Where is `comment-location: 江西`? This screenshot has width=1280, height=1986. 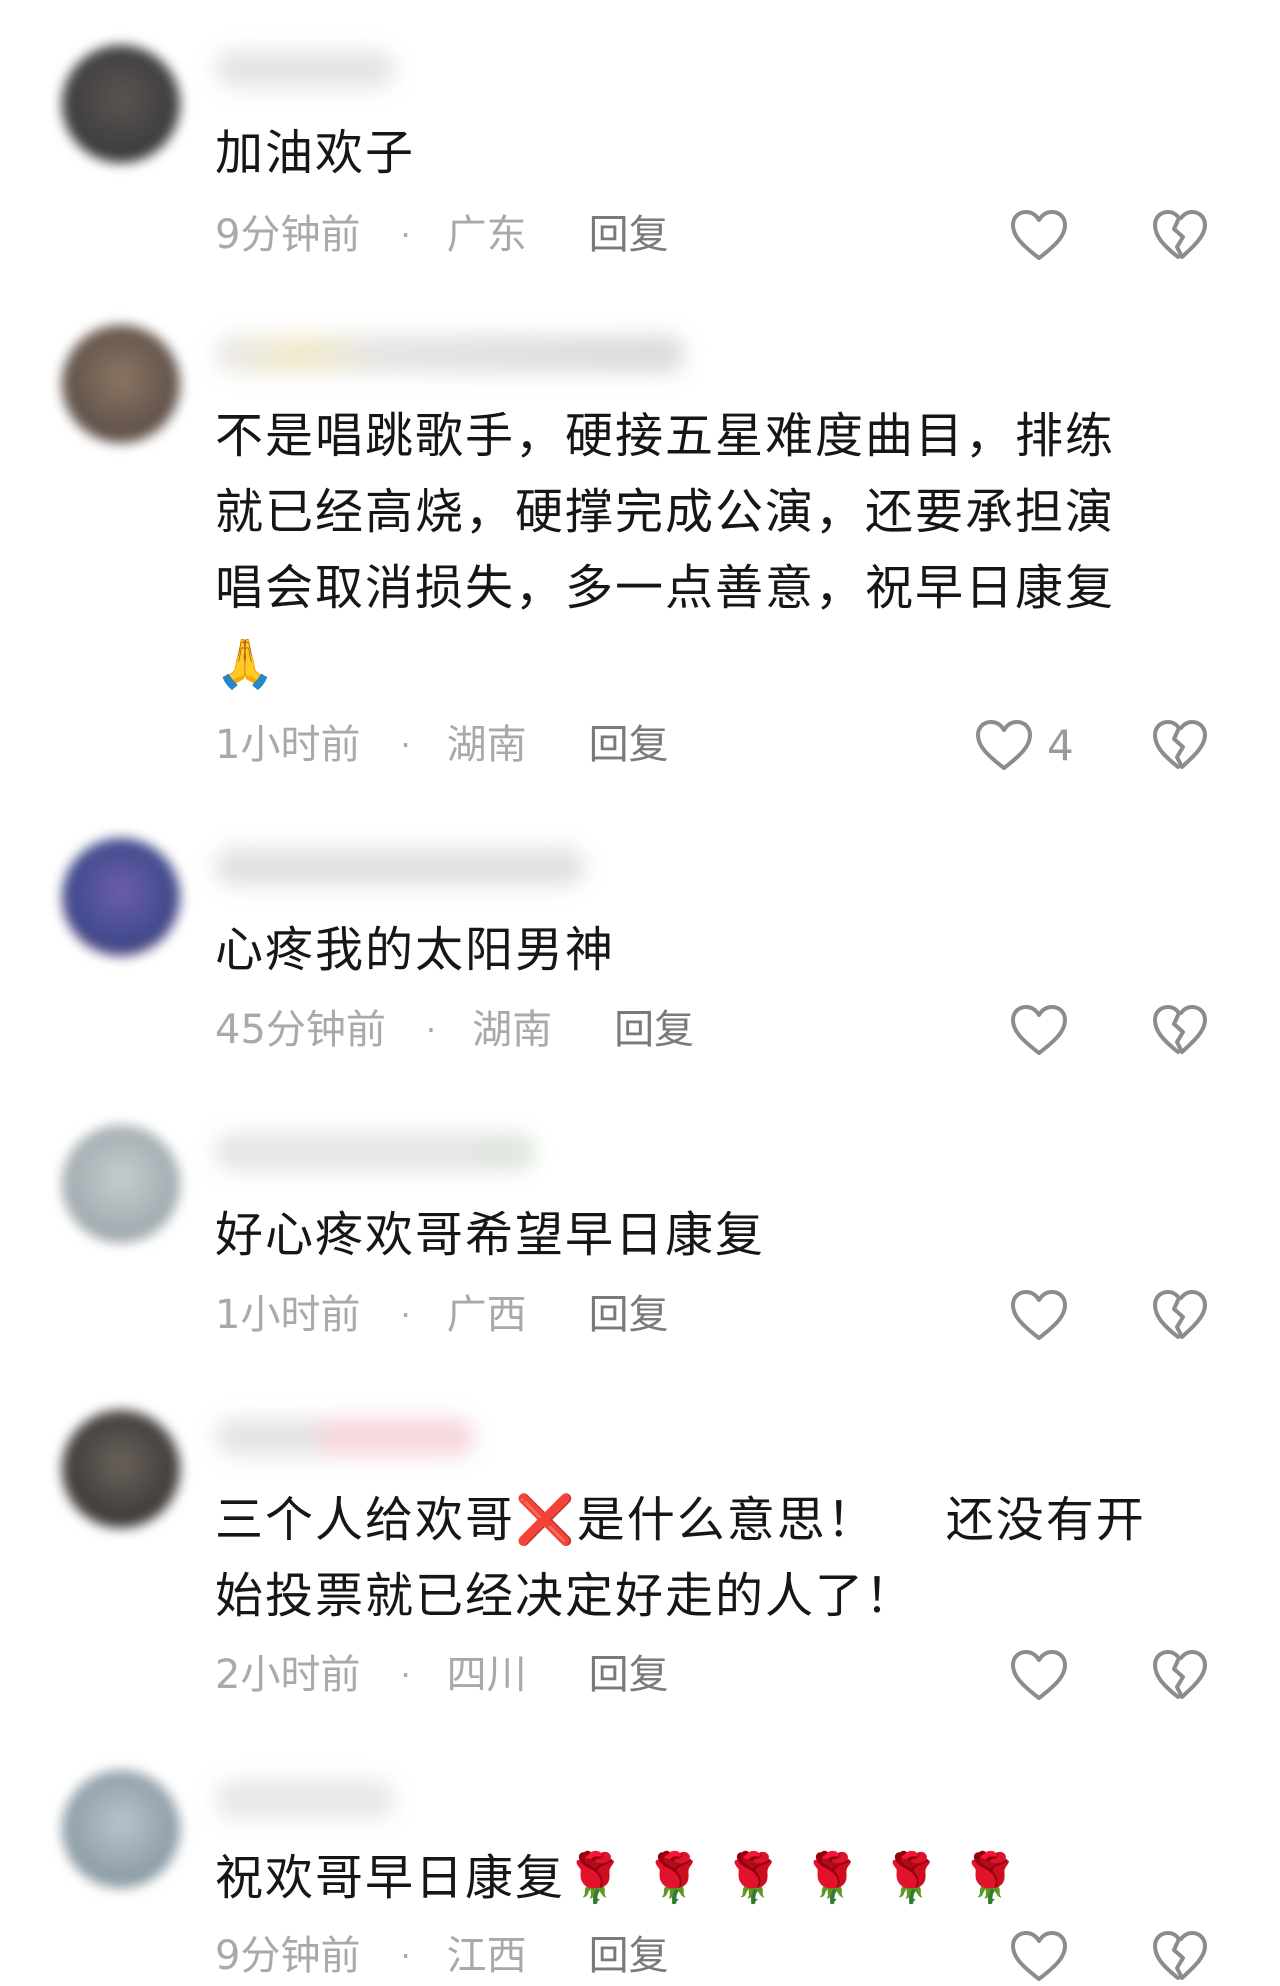
comment-location: 江西 is located at coordinates (486, 1956).